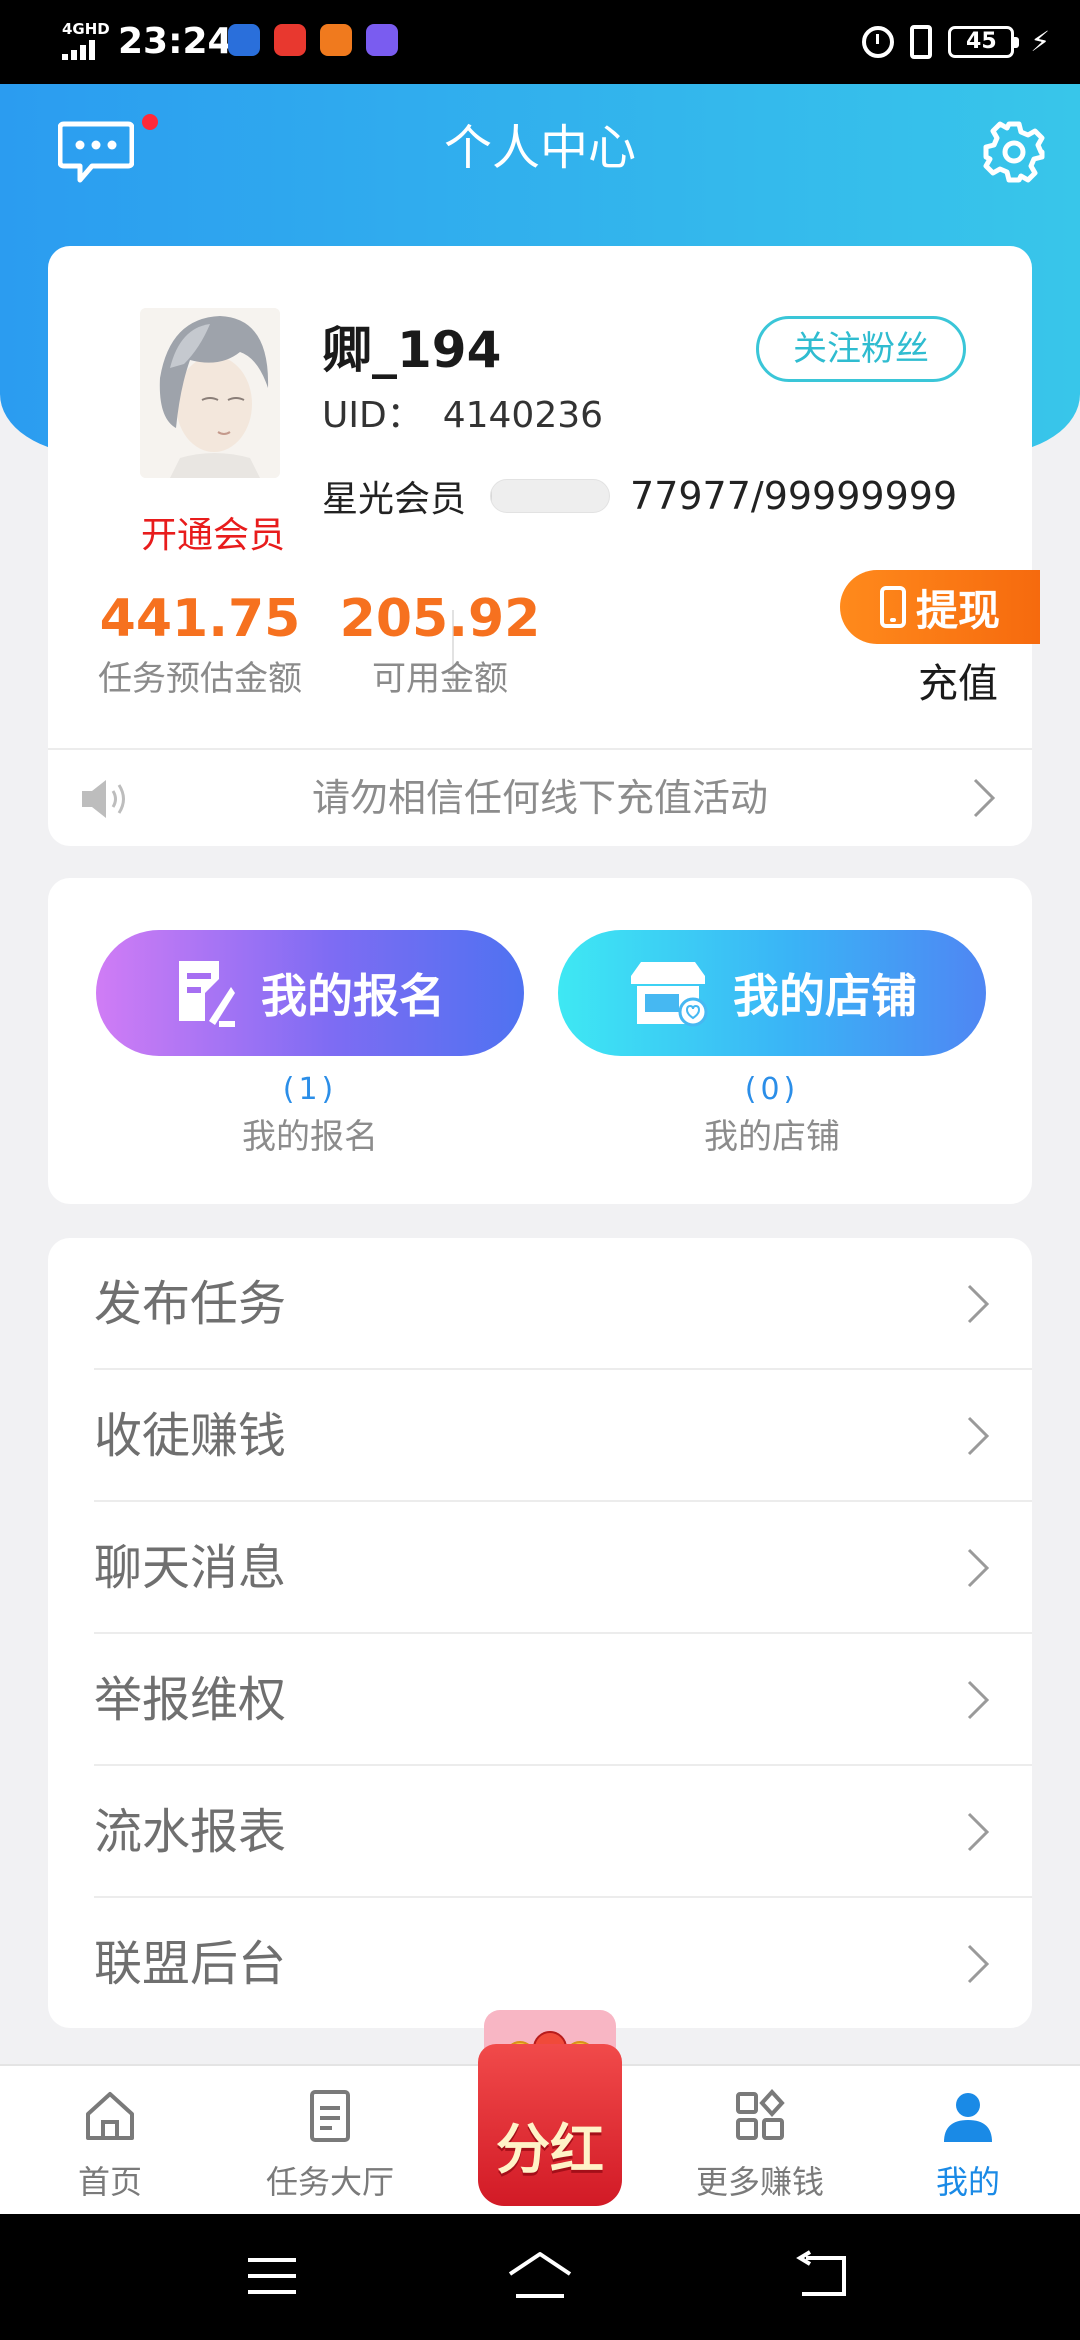  I want to click on chat-bubble-icon, so click(96, 153).